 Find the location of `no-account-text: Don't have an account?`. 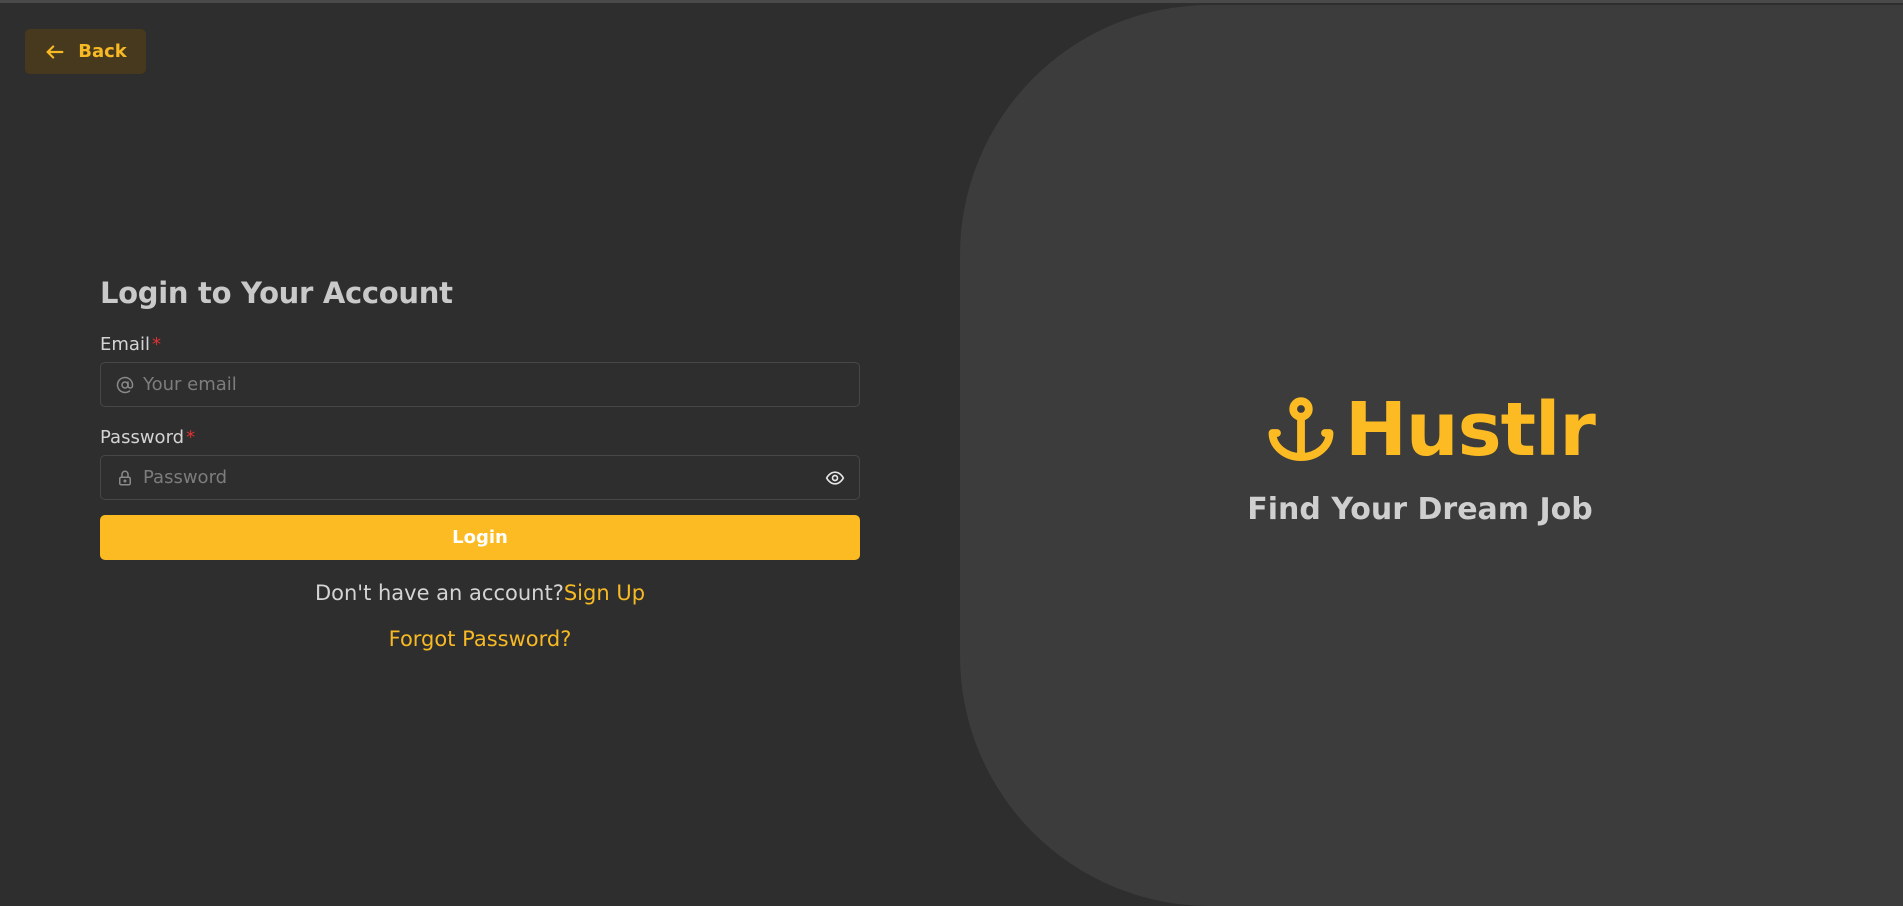

no-account-text: Don't have an account? is located at coordinates (439, 593).